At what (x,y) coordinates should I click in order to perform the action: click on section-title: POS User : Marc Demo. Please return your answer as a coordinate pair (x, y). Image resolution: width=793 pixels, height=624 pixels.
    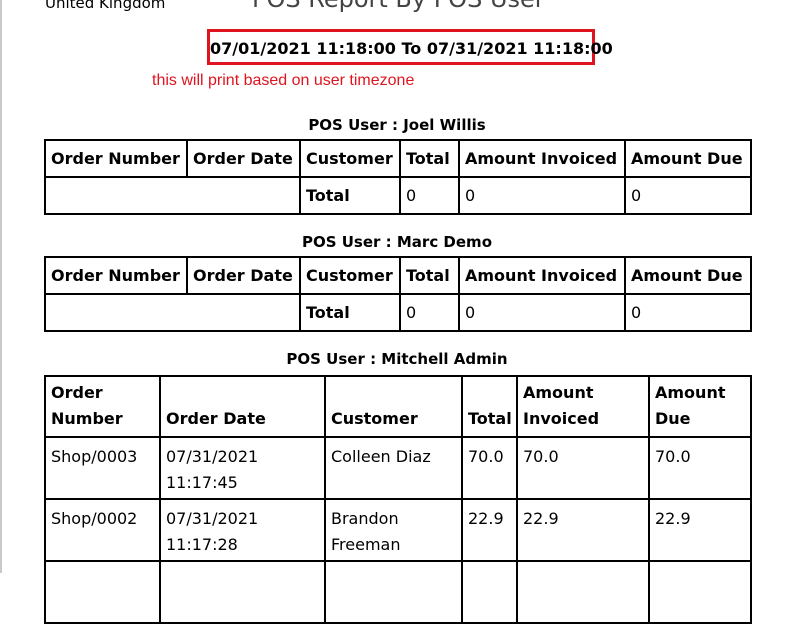
    Looking at the image, I should click on (396, 242).